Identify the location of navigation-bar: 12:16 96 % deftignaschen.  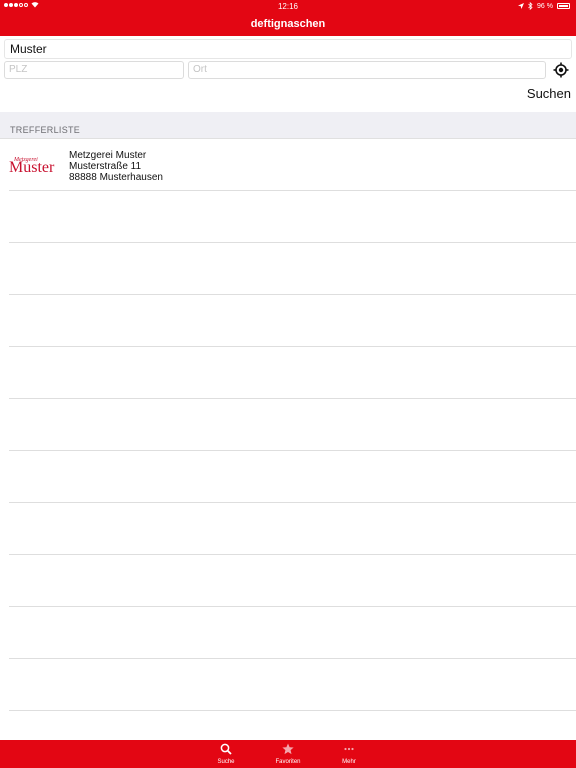
(288, 18).